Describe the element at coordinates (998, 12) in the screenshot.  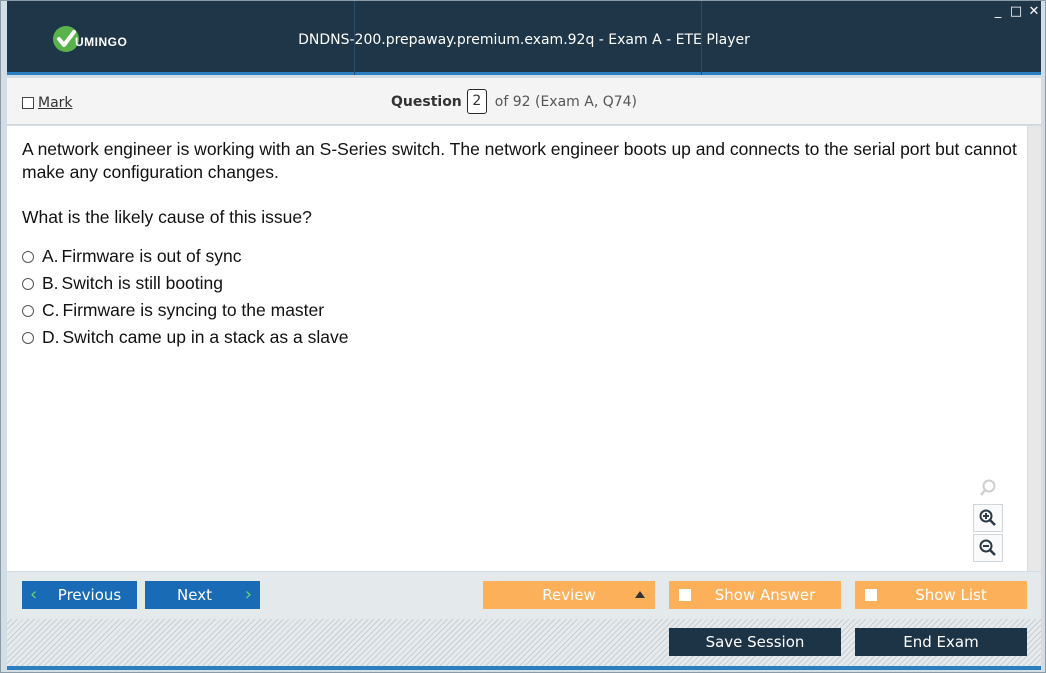
I see `minimize-icon: _` at that location.